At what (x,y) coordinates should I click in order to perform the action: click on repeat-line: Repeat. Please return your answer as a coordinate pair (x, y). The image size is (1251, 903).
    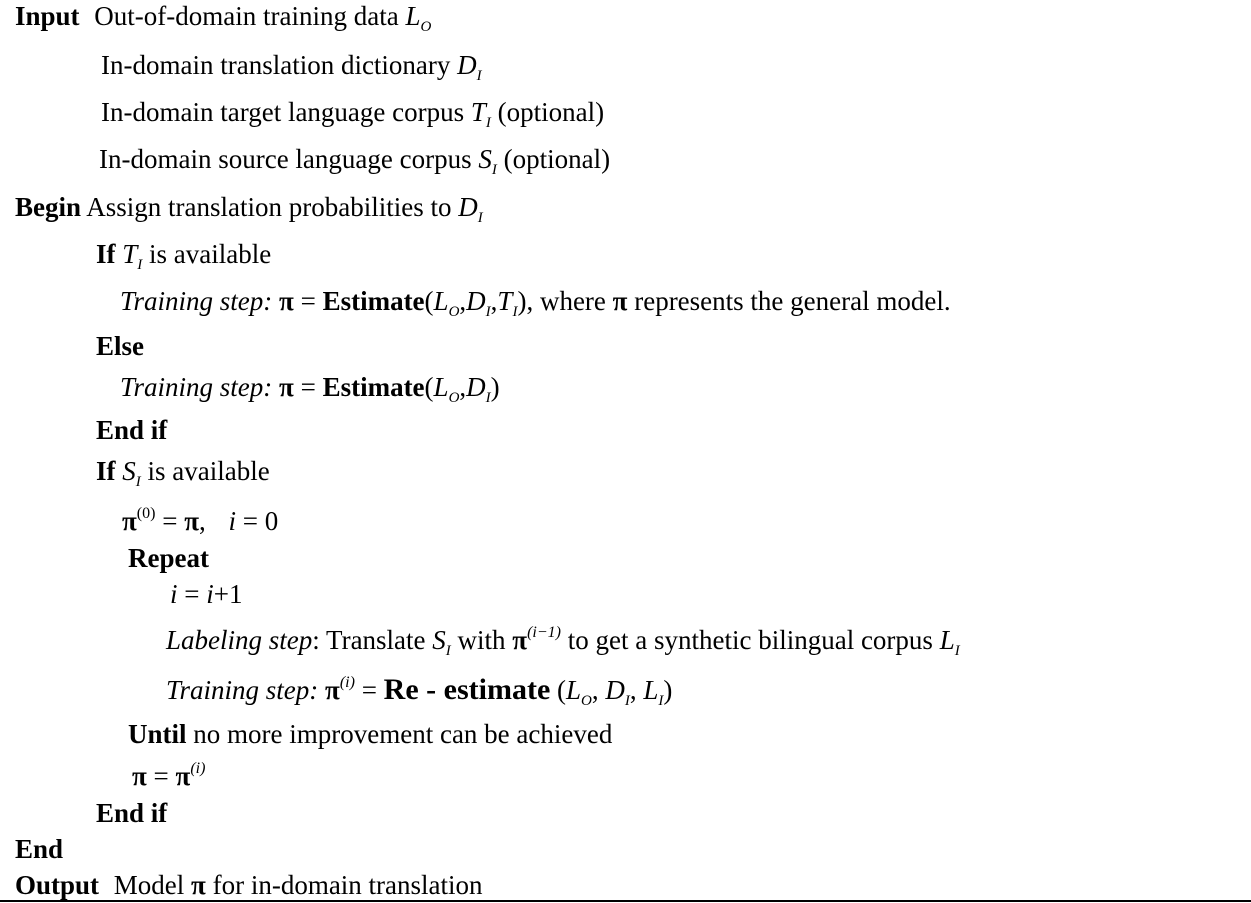
    Looking at the image, I should click on (168, 558).